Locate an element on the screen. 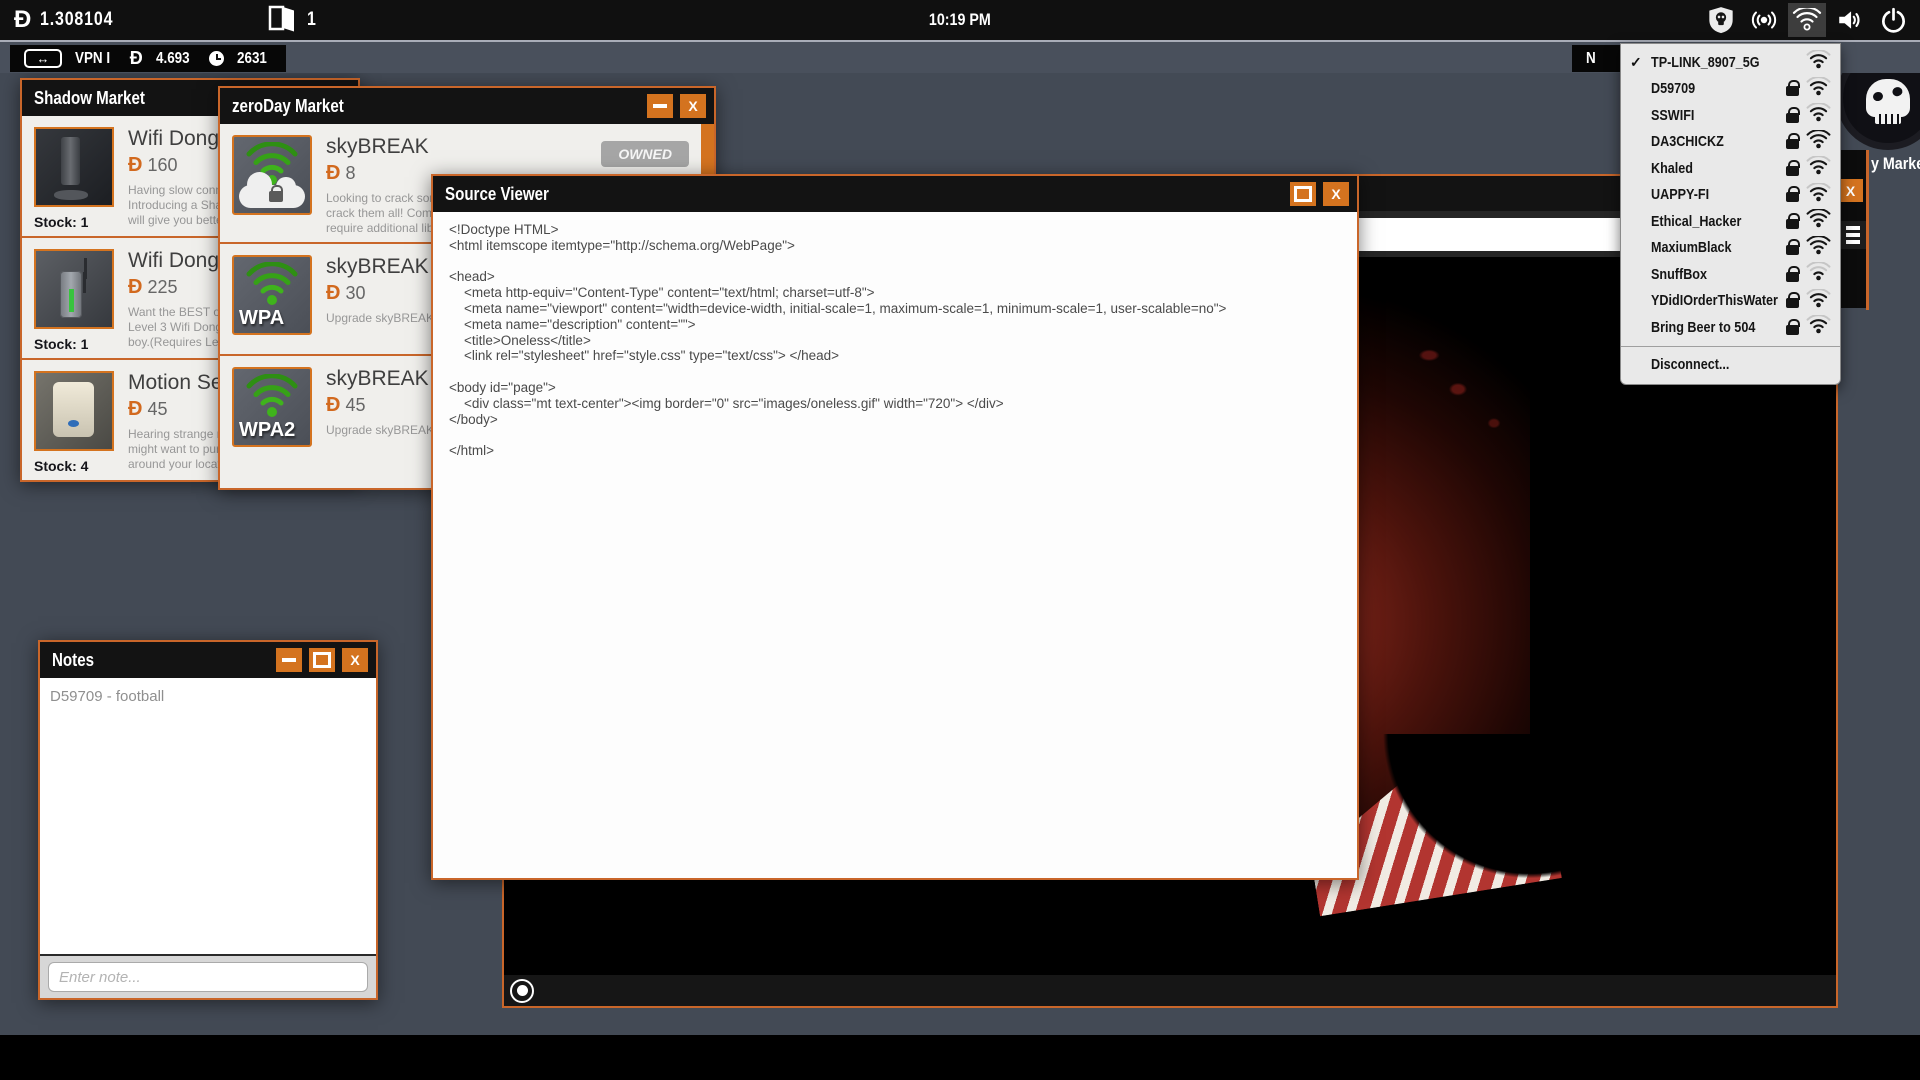 The image size is (1920, 1080). wifi-tray-icon is located at coordinates (1807, 20).